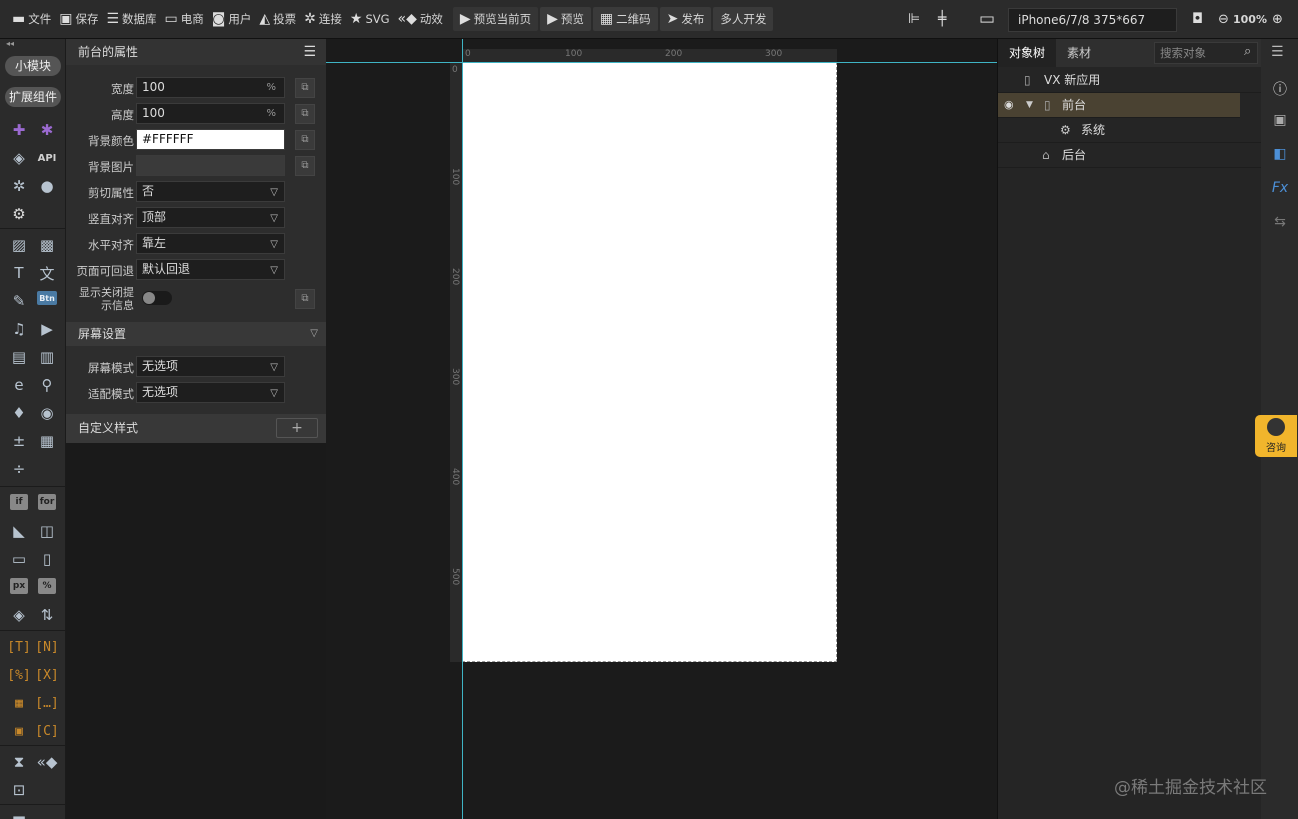  What do you see at coordinates (1279, 19) in the screenshot?
I see `zoom-in-icon: ⊕` at bounding box center [1279, 19].